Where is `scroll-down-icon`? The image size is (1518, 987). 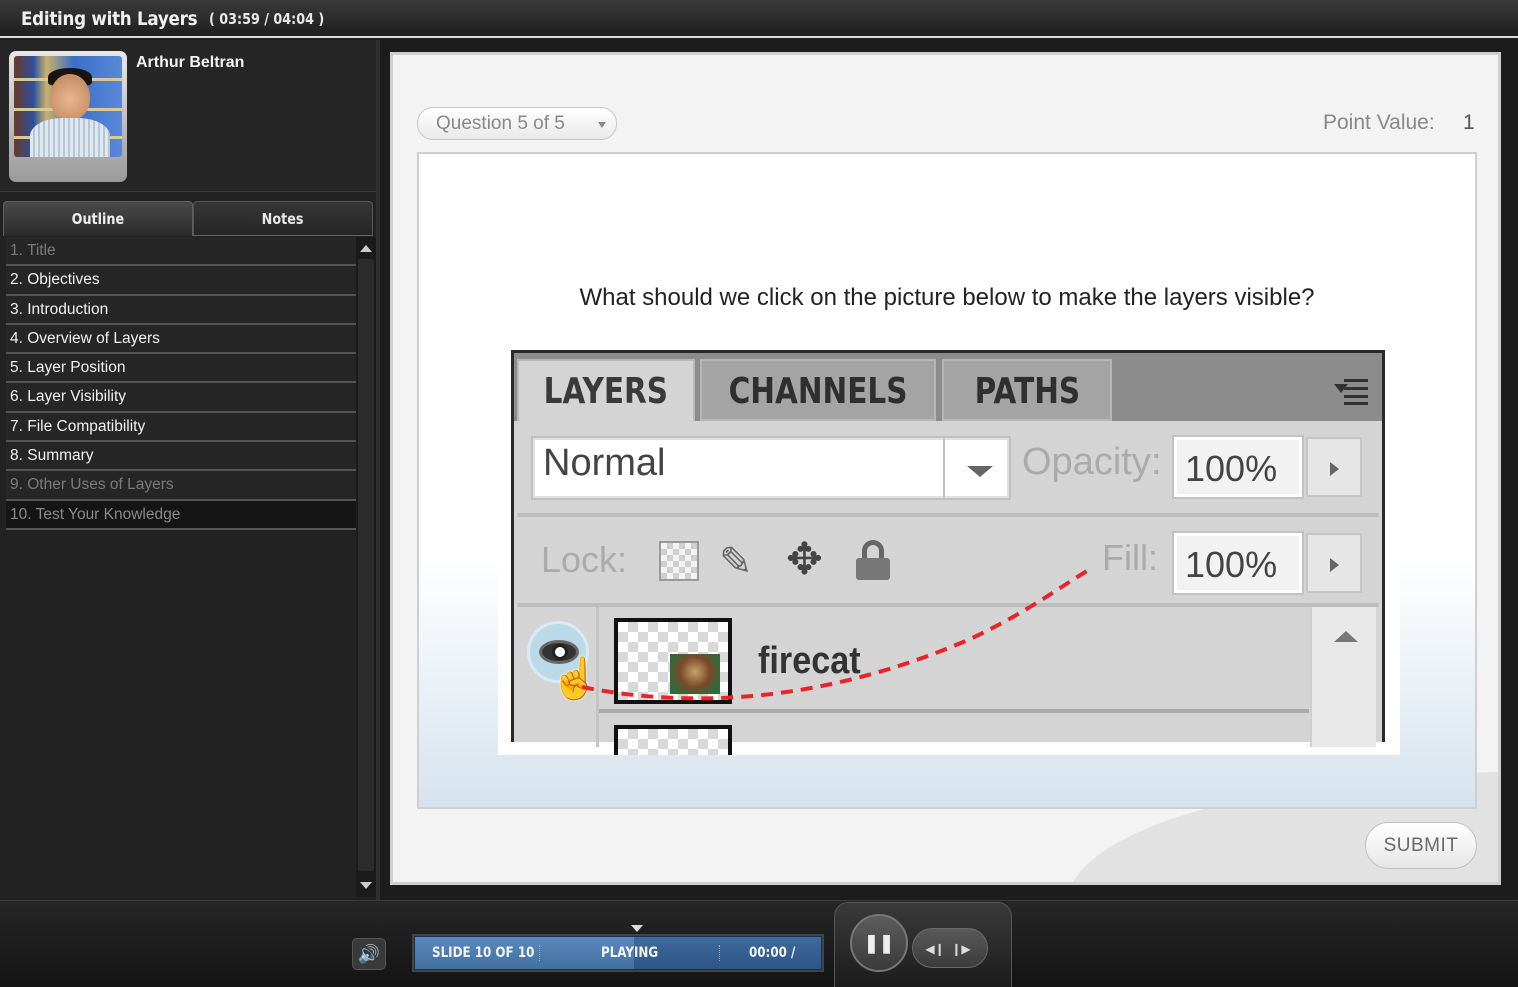 scroll-down-icon is located at coordinates (366, 885).